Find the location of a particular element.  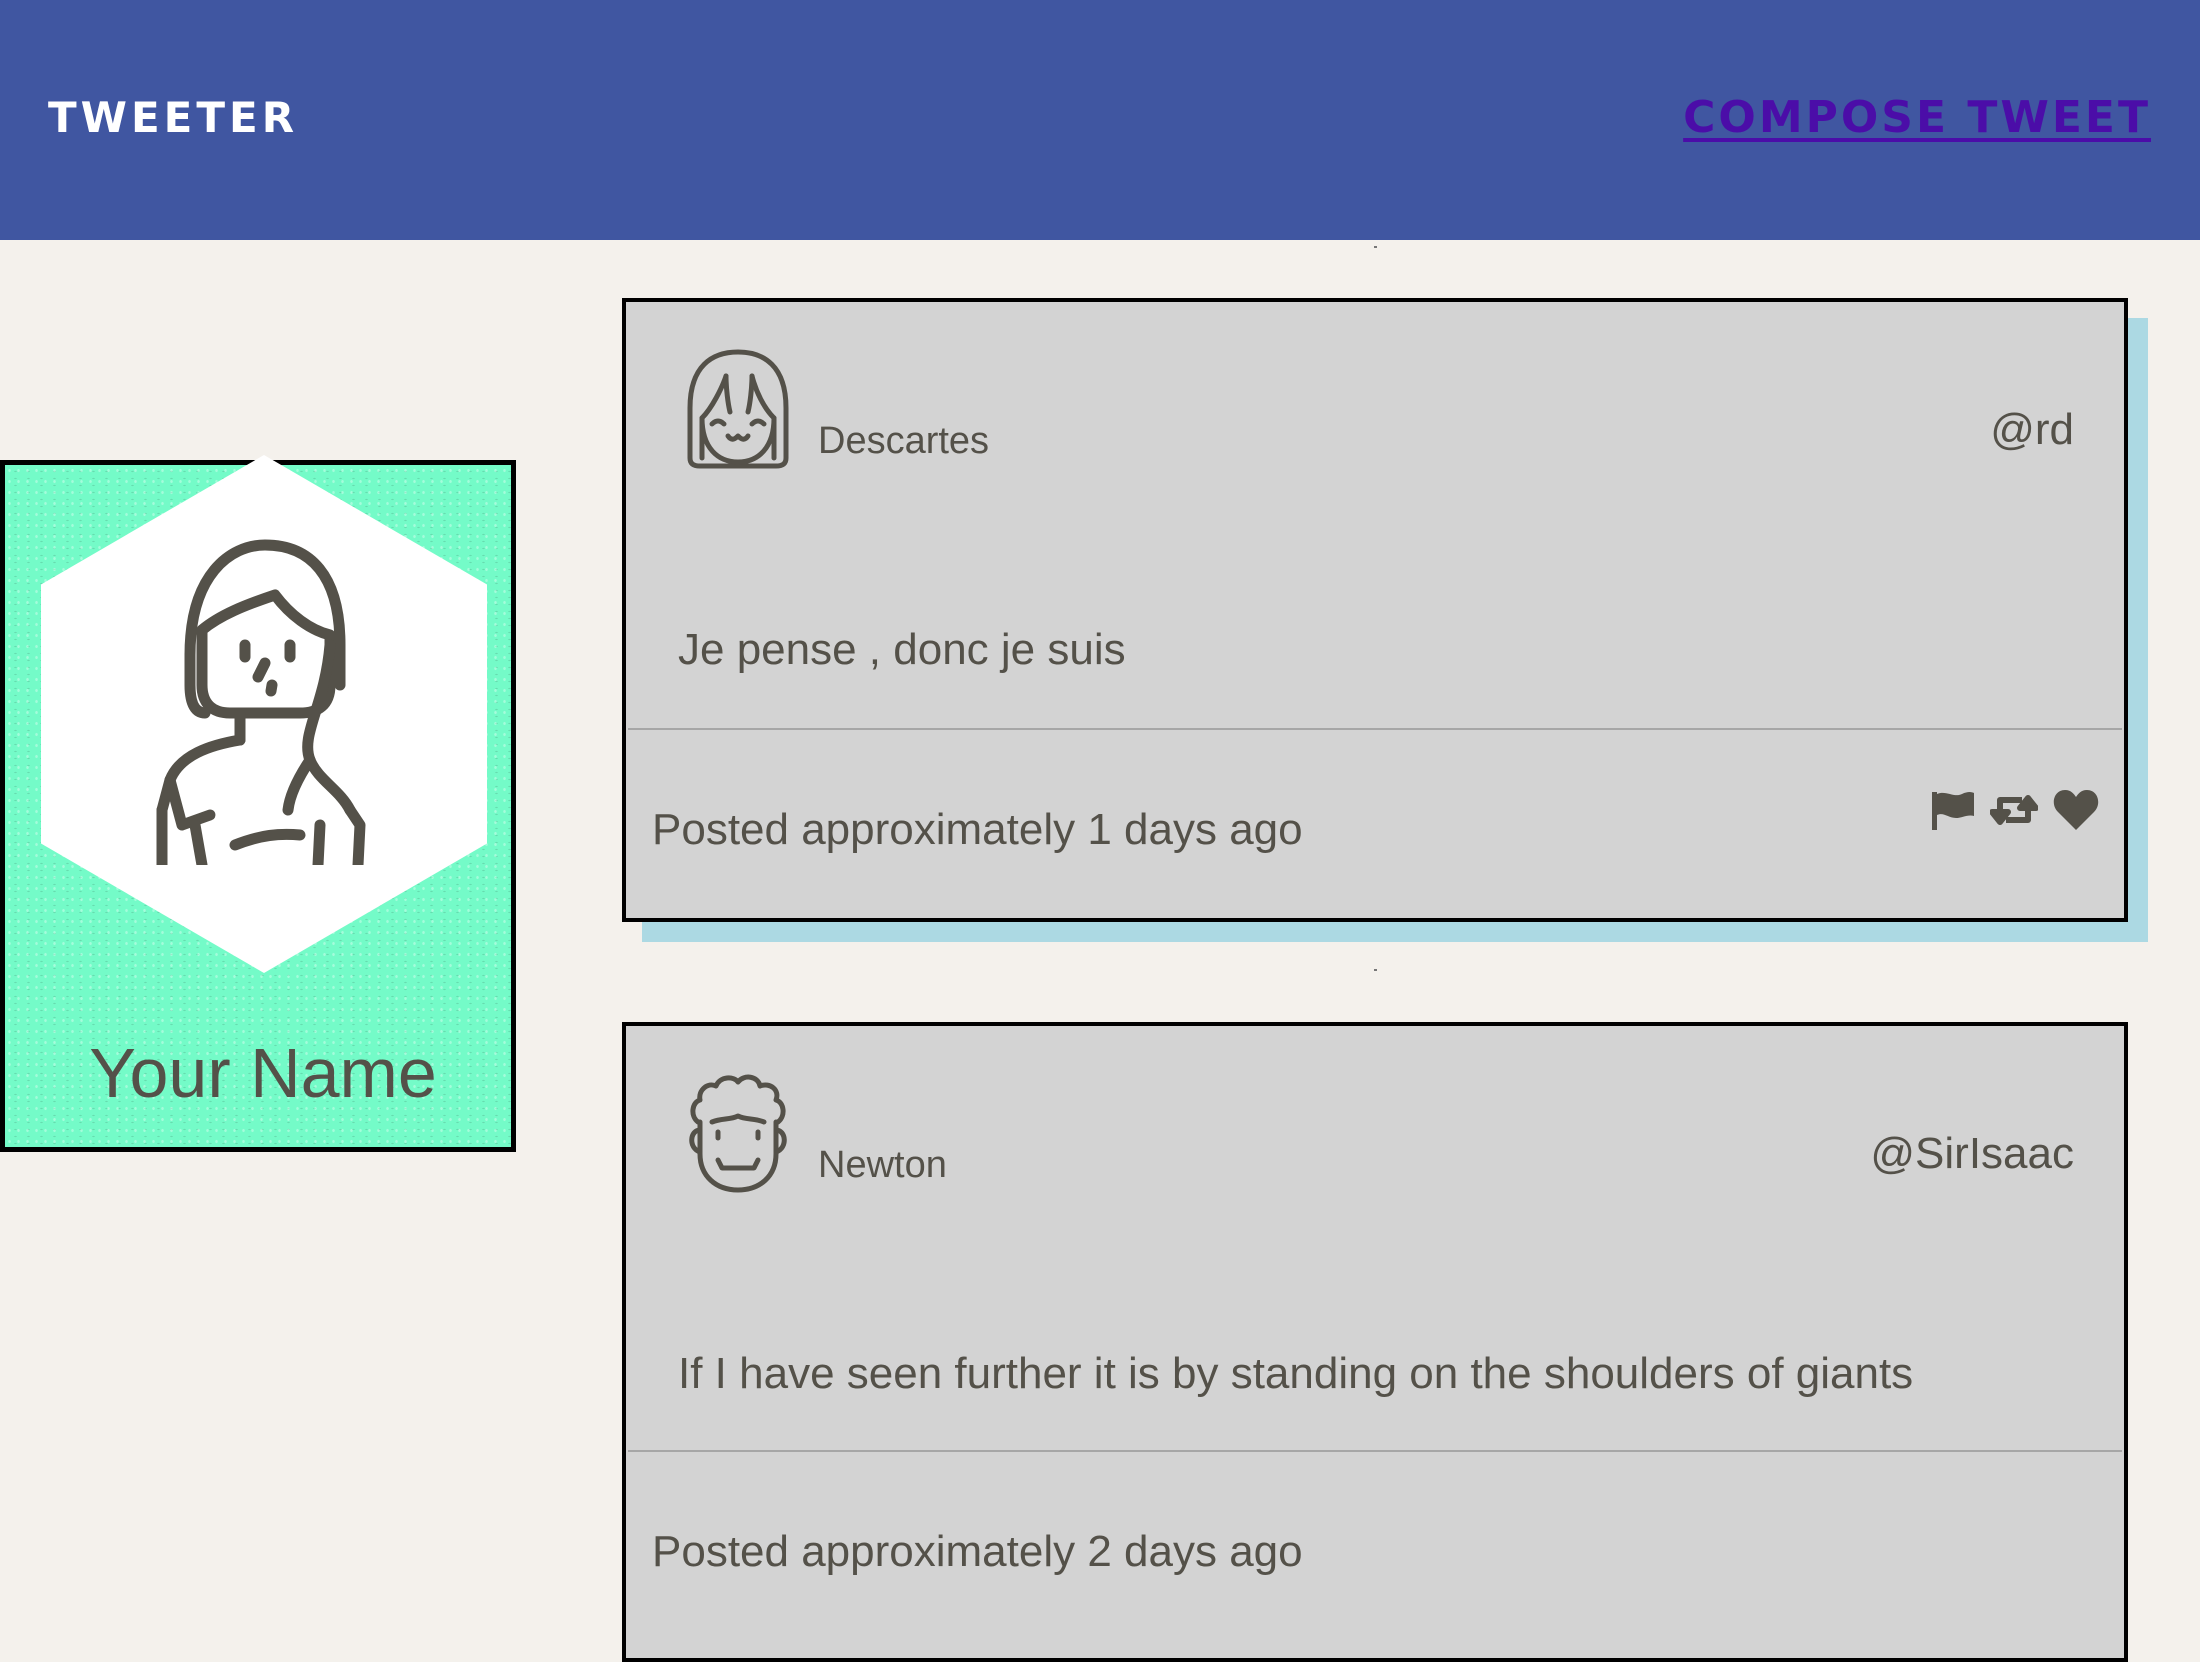

tweet-timestamp: Posted approximately 1 days ago is located at coordinates (977, 829).